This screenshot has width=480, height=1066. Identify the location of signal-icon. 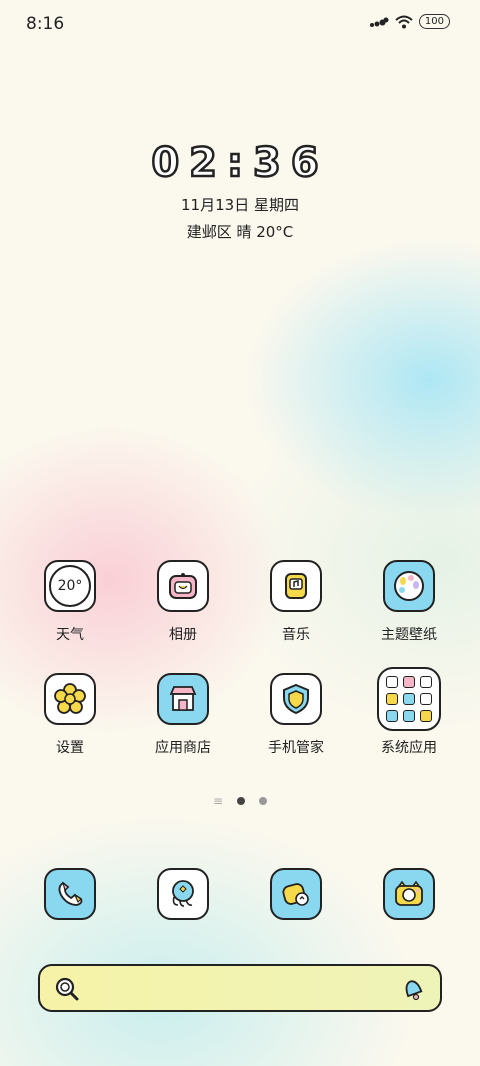
(379, 22).